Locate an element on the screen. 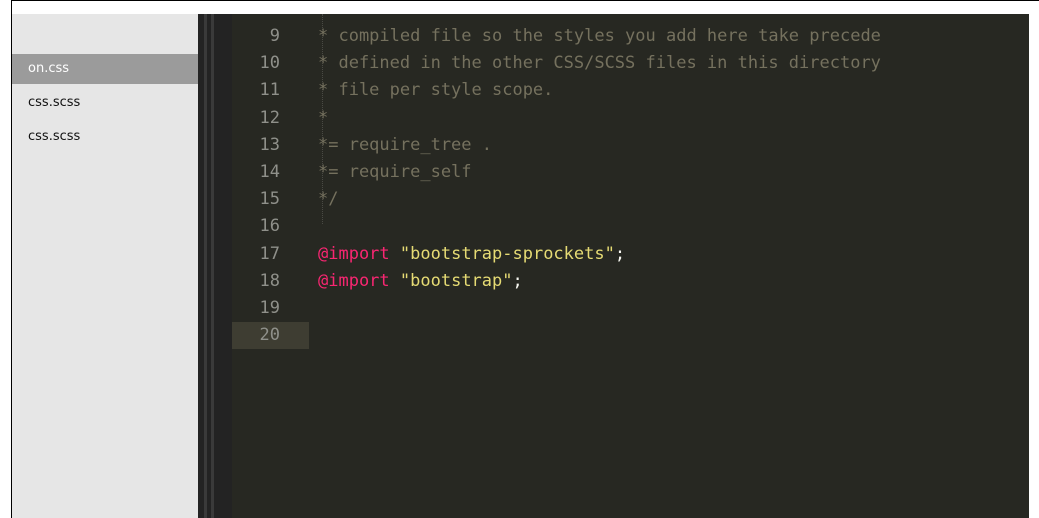 Image resolution: width=1039 pixels, height=518 pixels. string-token: "bootstrap" is located at coordinates (456, 280).